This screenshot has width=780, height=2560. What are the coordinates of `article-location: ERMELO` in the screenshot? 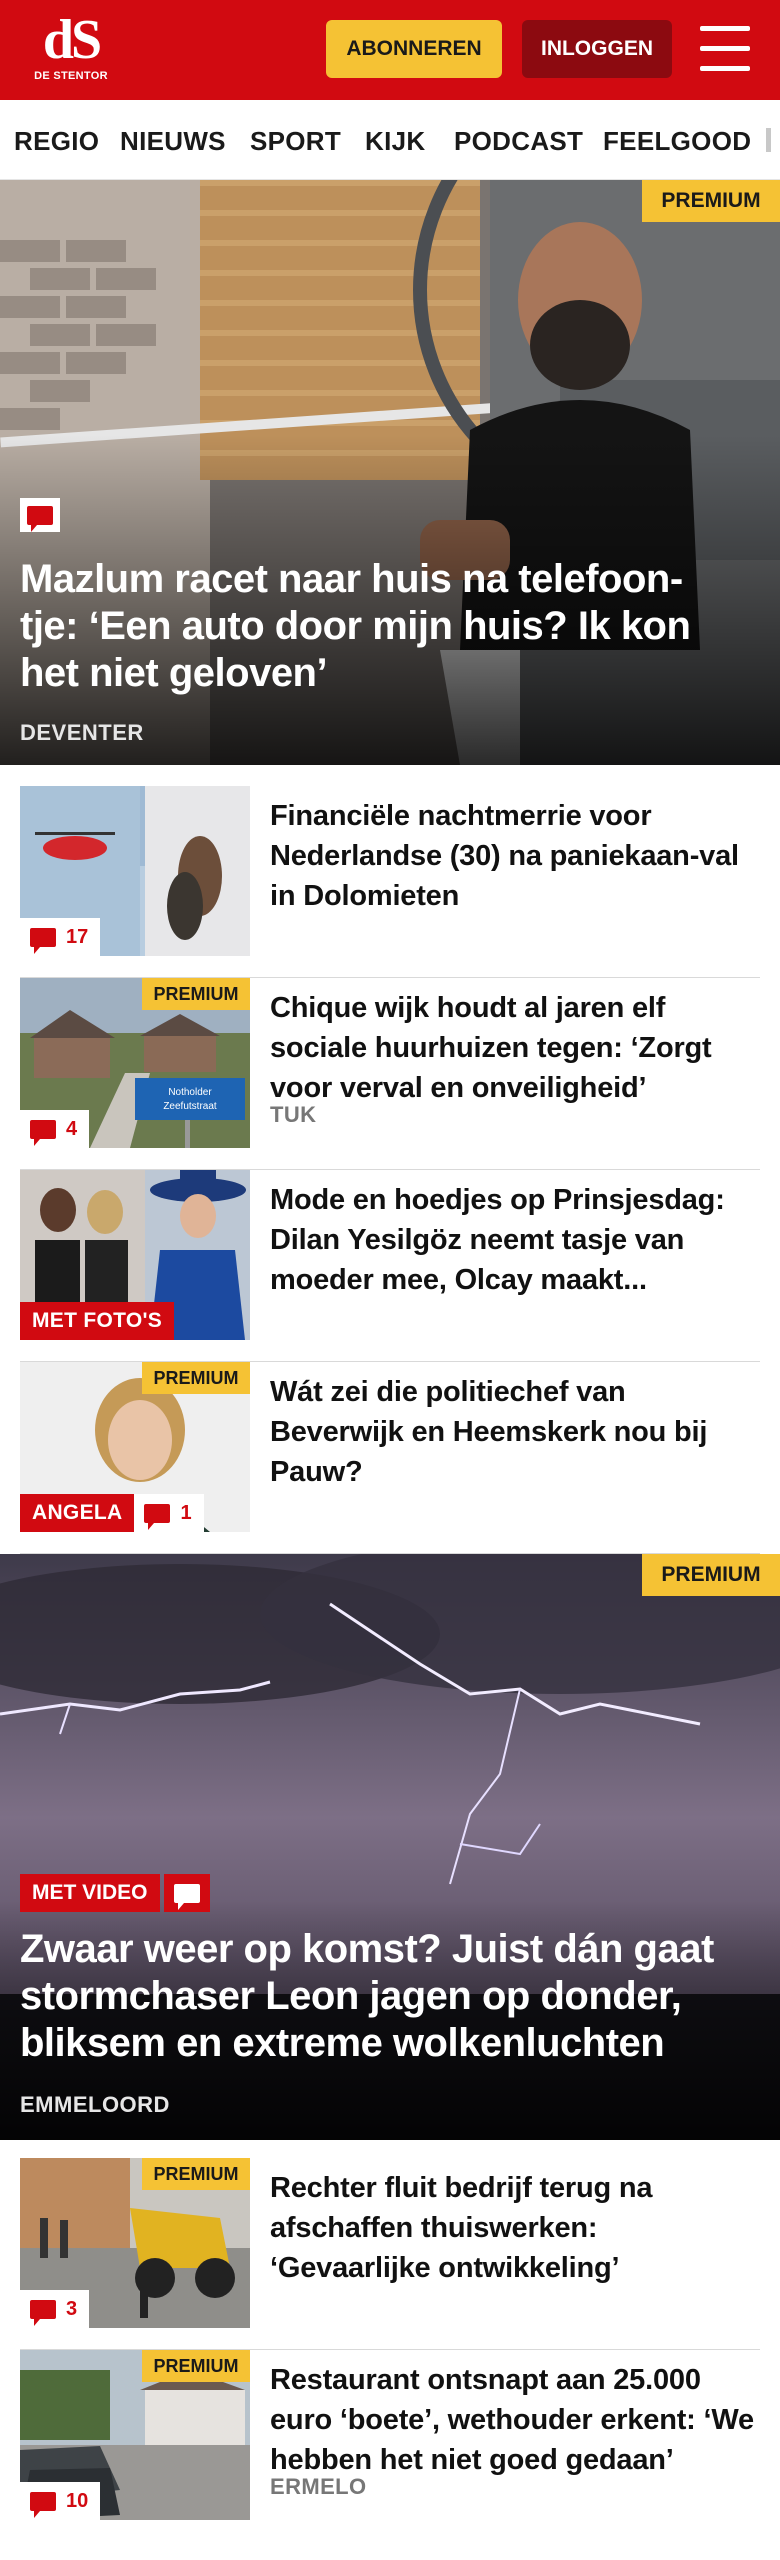 It's located at (318, 2486).